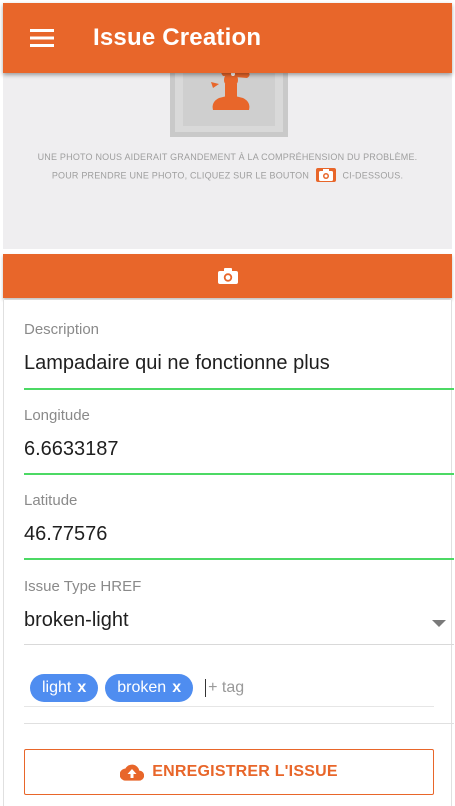  I want to click on page-title: Issue Creation, so click(177, 37).